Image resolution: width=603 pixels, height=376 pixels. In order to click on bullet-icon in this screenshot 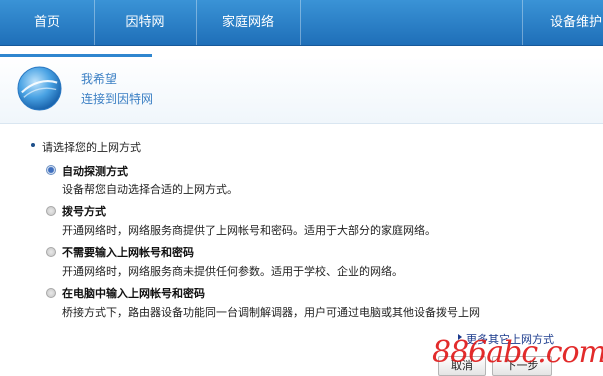, I will do `click(33, 145)`.